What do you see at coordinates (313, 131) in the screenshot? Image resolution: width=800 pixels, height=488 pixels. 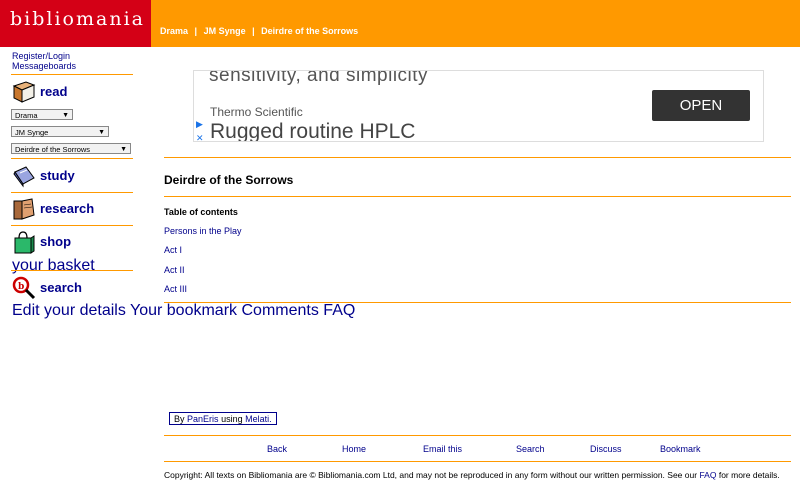 I see `ad-headline: Rugged routine HPLC` at bounding box center [313, 131].